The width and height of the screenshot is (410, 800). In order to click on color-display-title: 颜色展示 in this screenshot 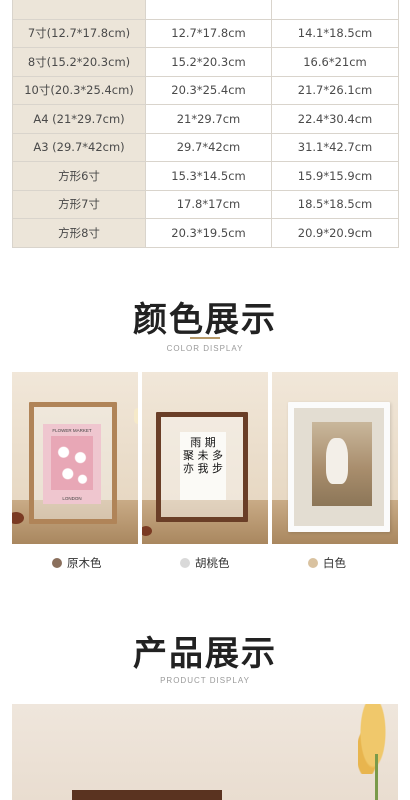, I will do `click(205, 320)`.